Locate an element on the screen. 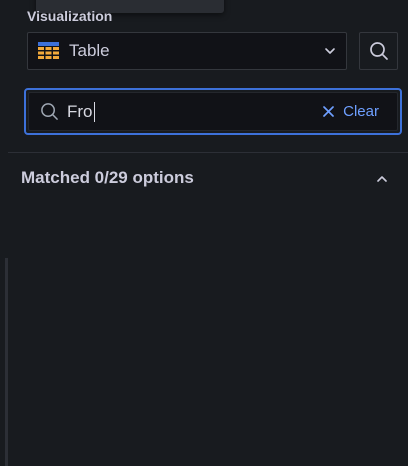  search-input: Fro Clear is located at coordinates (213, 111).